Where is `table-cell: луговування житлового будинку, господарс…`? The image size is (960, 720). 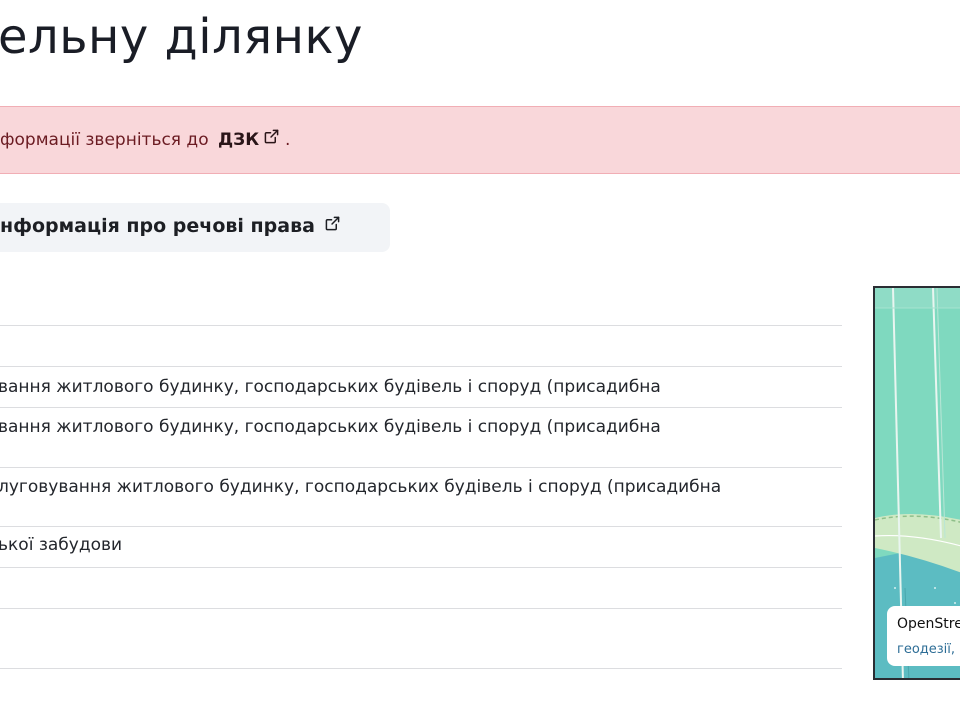 table-cell: луговування житлового будинку, господарс… is located at coordinates (361, 487).